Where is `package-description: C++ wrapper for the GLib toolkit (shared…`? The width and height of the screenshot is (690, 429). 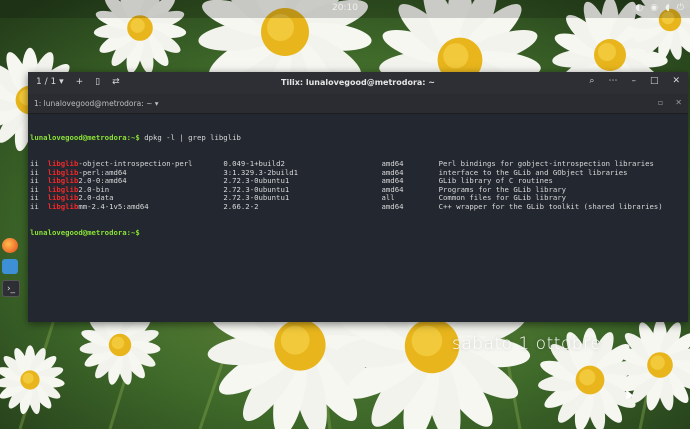 package-description: C++ wrapper for the GLib toolkit (shared… is located at coordinates (550, 206).